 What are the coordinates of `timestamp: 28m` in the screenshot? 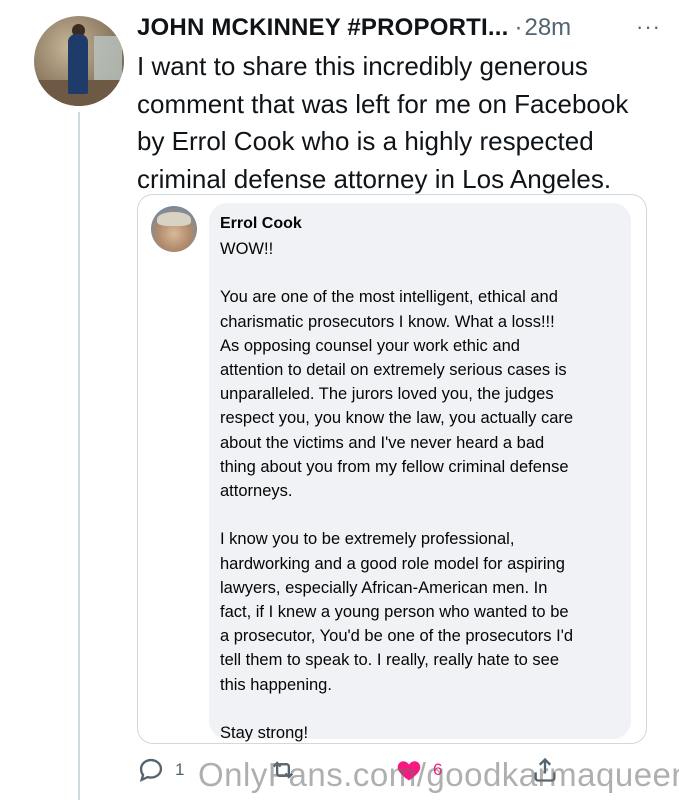 It's located at (547, 28).